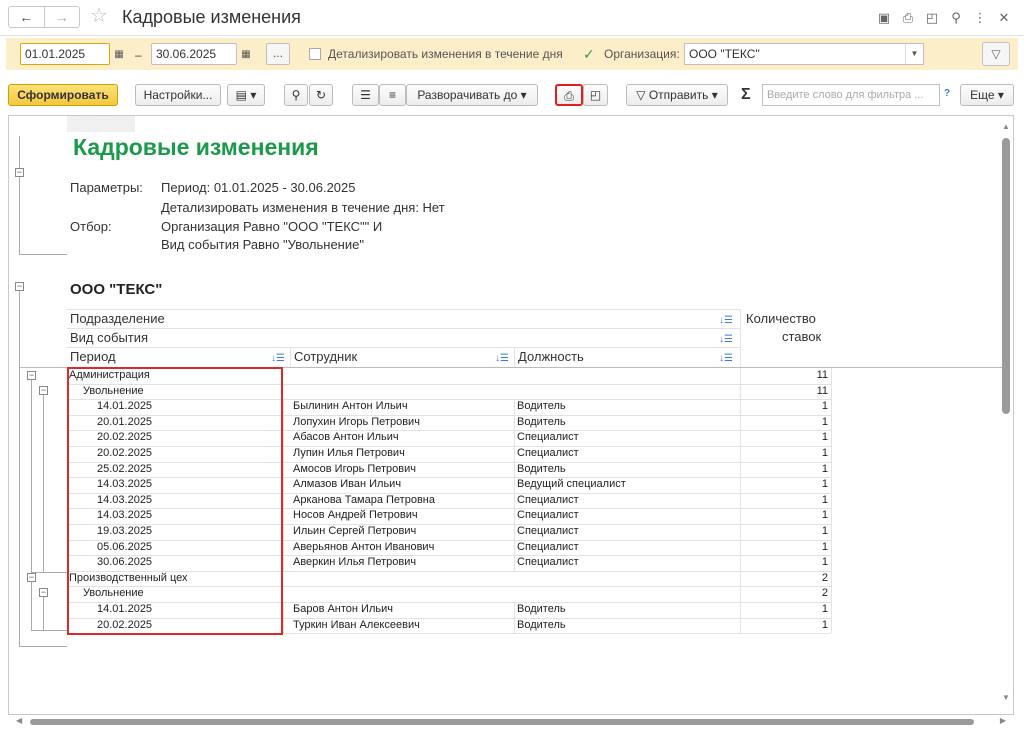 This screenshot has height=735, width=1024. I want to click on scroll-up-icon: ▲, so click(1006, 126).